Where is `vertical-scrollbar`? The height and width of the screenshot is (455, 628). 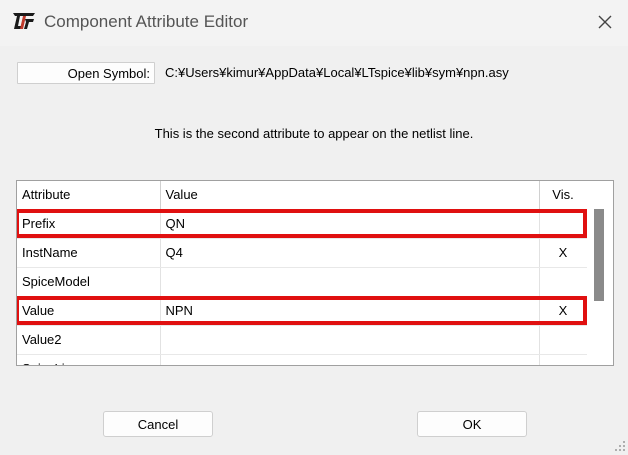
vertical-scrollbar is located at coordinates (600, 273).